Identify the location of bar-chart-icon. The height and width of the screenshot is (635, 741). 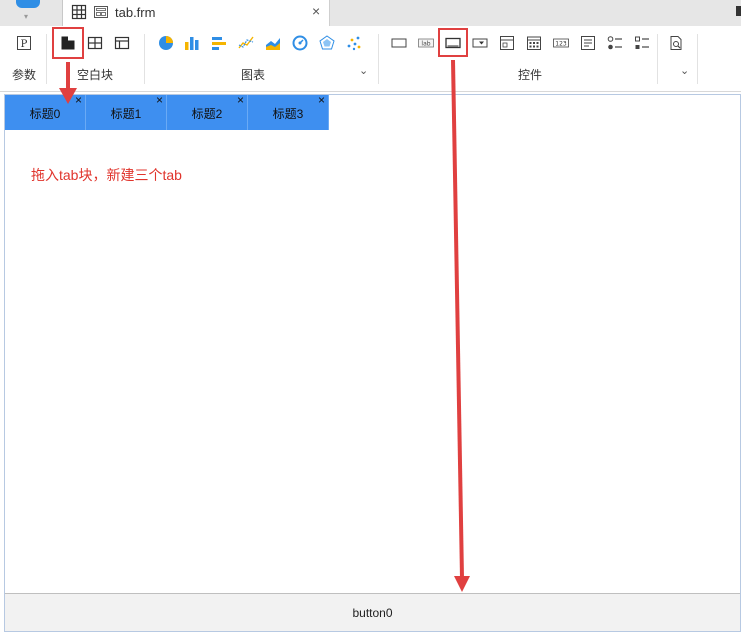
(192, 43).